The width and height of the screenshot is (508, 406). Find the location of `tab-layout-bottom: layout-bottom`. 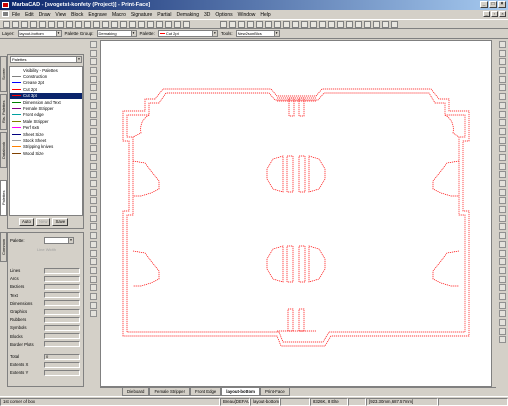

tab-layout-bottom: layout-bottom is located at coordinates (240, 392).